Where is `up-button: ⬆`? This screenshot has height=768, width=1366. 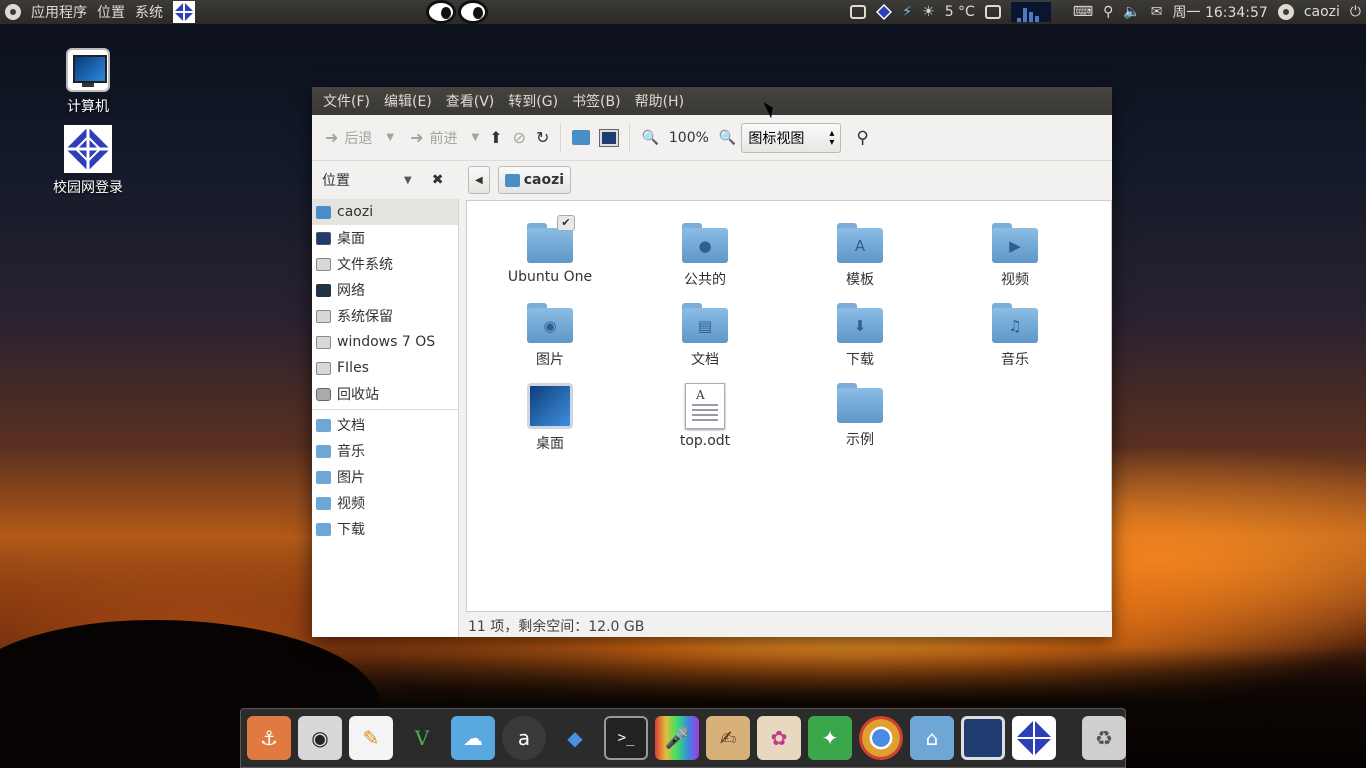
up-button: ⬆ is located at coordinates (495, 138).